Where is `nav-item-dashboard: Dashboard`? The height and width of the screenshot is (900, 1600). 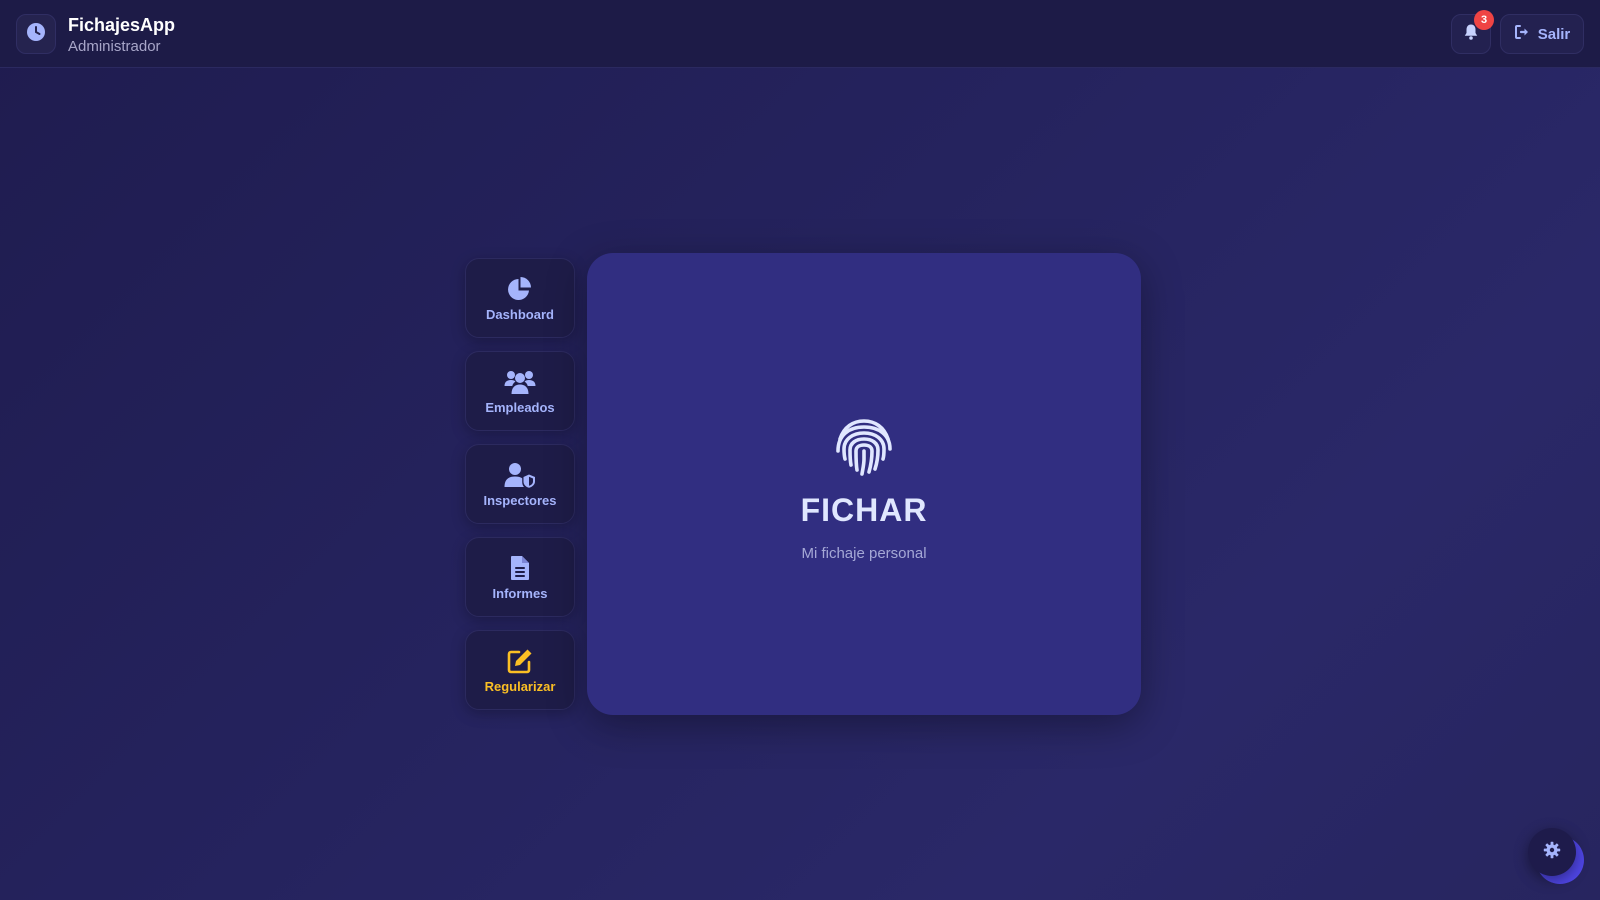 nav-item-dashboard: Dashboard is located at coordinates (520, 298).